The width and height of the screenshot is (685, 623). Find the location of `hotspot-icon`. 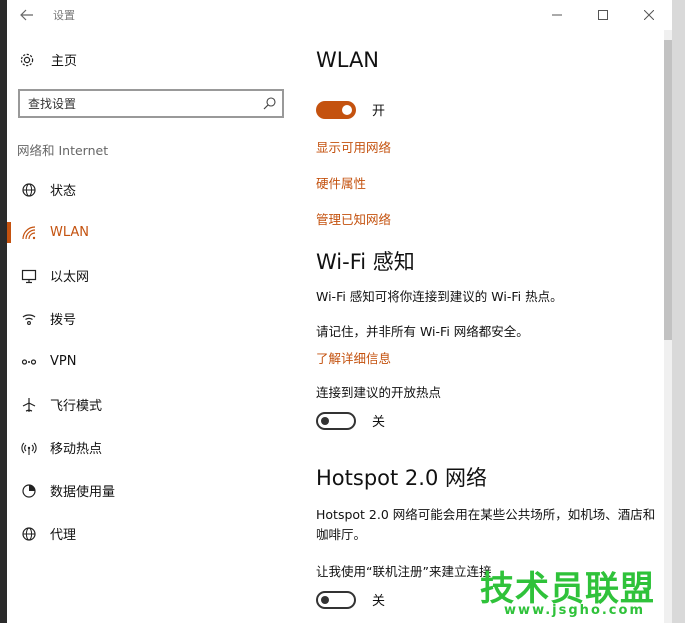

hotspot-icon is located at coordinates (29, 448).